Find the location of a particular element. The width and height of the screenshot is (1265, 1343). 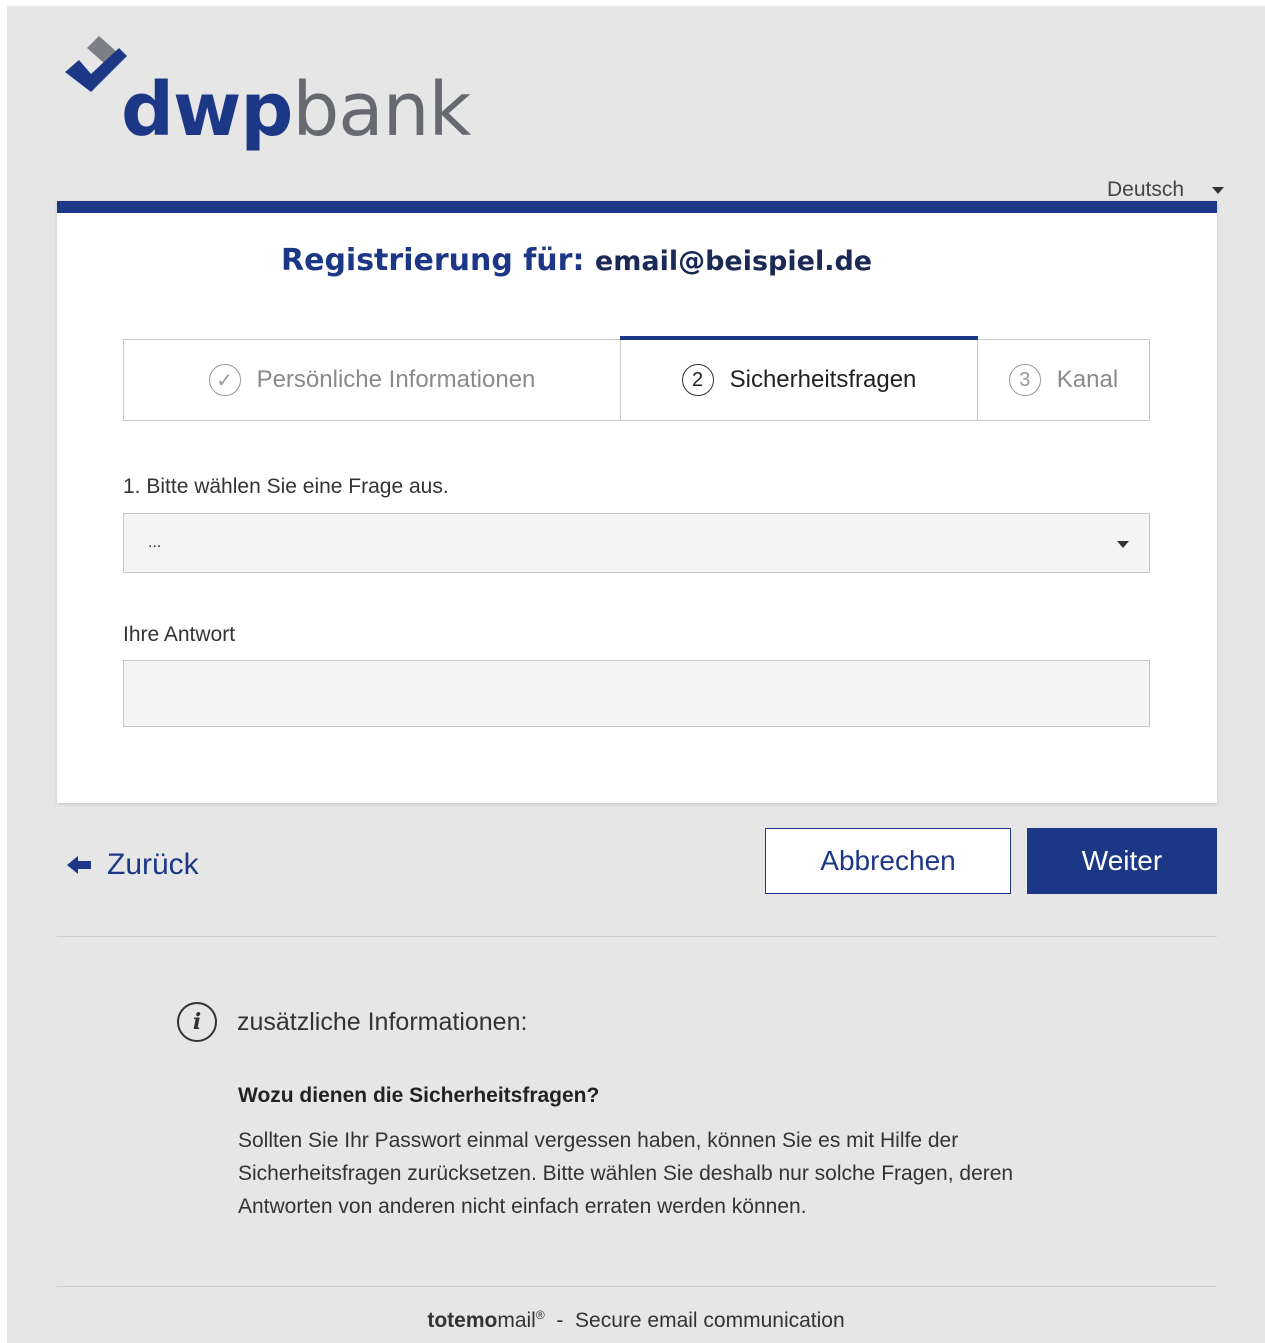

step-security-questions: 2 Sicherheitsfragen is located at coordinates (799, 378).